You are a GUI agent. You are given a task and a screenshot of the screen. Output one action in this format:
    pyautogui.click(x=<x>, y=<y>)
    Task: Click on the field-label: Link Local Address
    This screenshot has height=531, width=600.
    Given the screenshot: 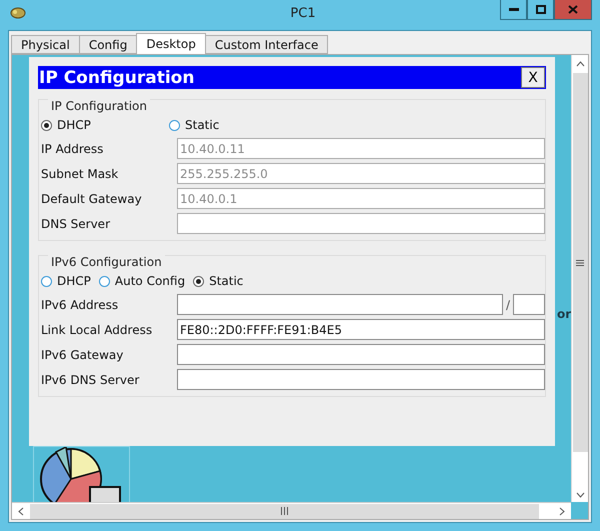 What is the action you would take?
    pyautogui.click(x=97, y=329)
    